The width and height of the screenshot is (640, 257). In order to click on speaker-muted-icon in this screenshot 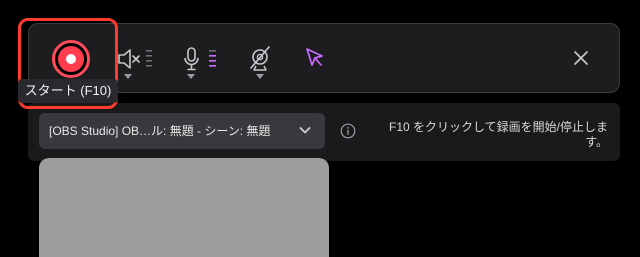, I will do `click(135, 59)`.